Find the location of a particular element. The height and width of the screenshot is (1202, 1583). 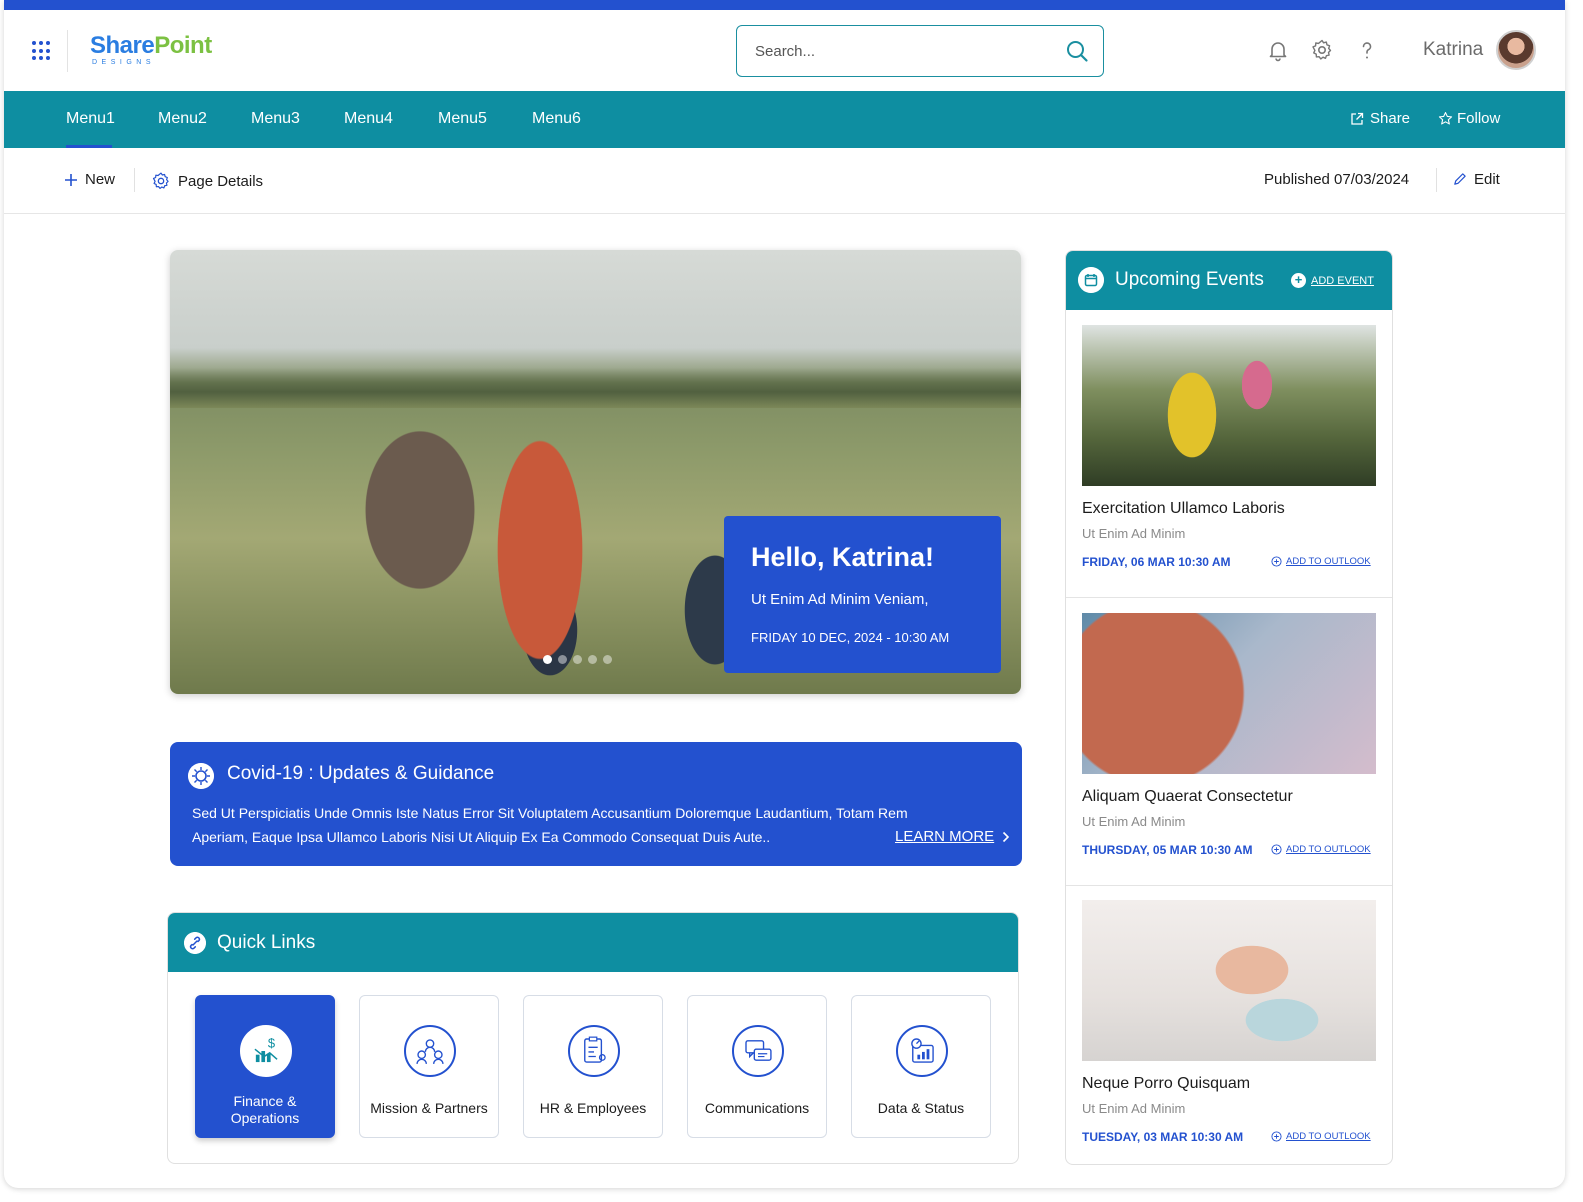

add-event-label: ADD EVENT is located at coordinates (1342, 280).